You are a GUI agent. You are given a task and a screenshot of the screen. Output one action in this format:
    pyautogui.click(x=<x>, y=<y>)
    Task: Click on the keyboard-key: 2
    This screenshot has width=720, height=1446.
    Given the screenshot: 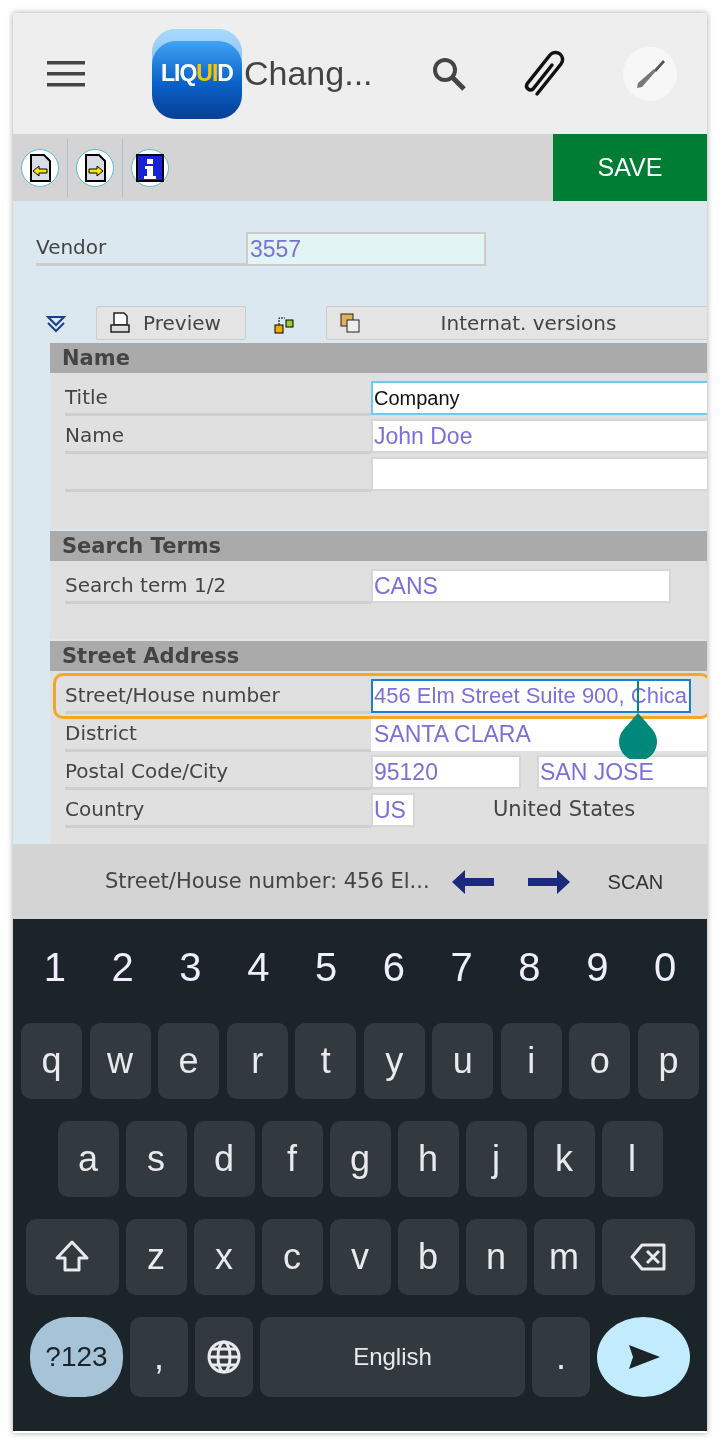 What is the action you would take?
    pyautogui.click(x=122, y=967)
    